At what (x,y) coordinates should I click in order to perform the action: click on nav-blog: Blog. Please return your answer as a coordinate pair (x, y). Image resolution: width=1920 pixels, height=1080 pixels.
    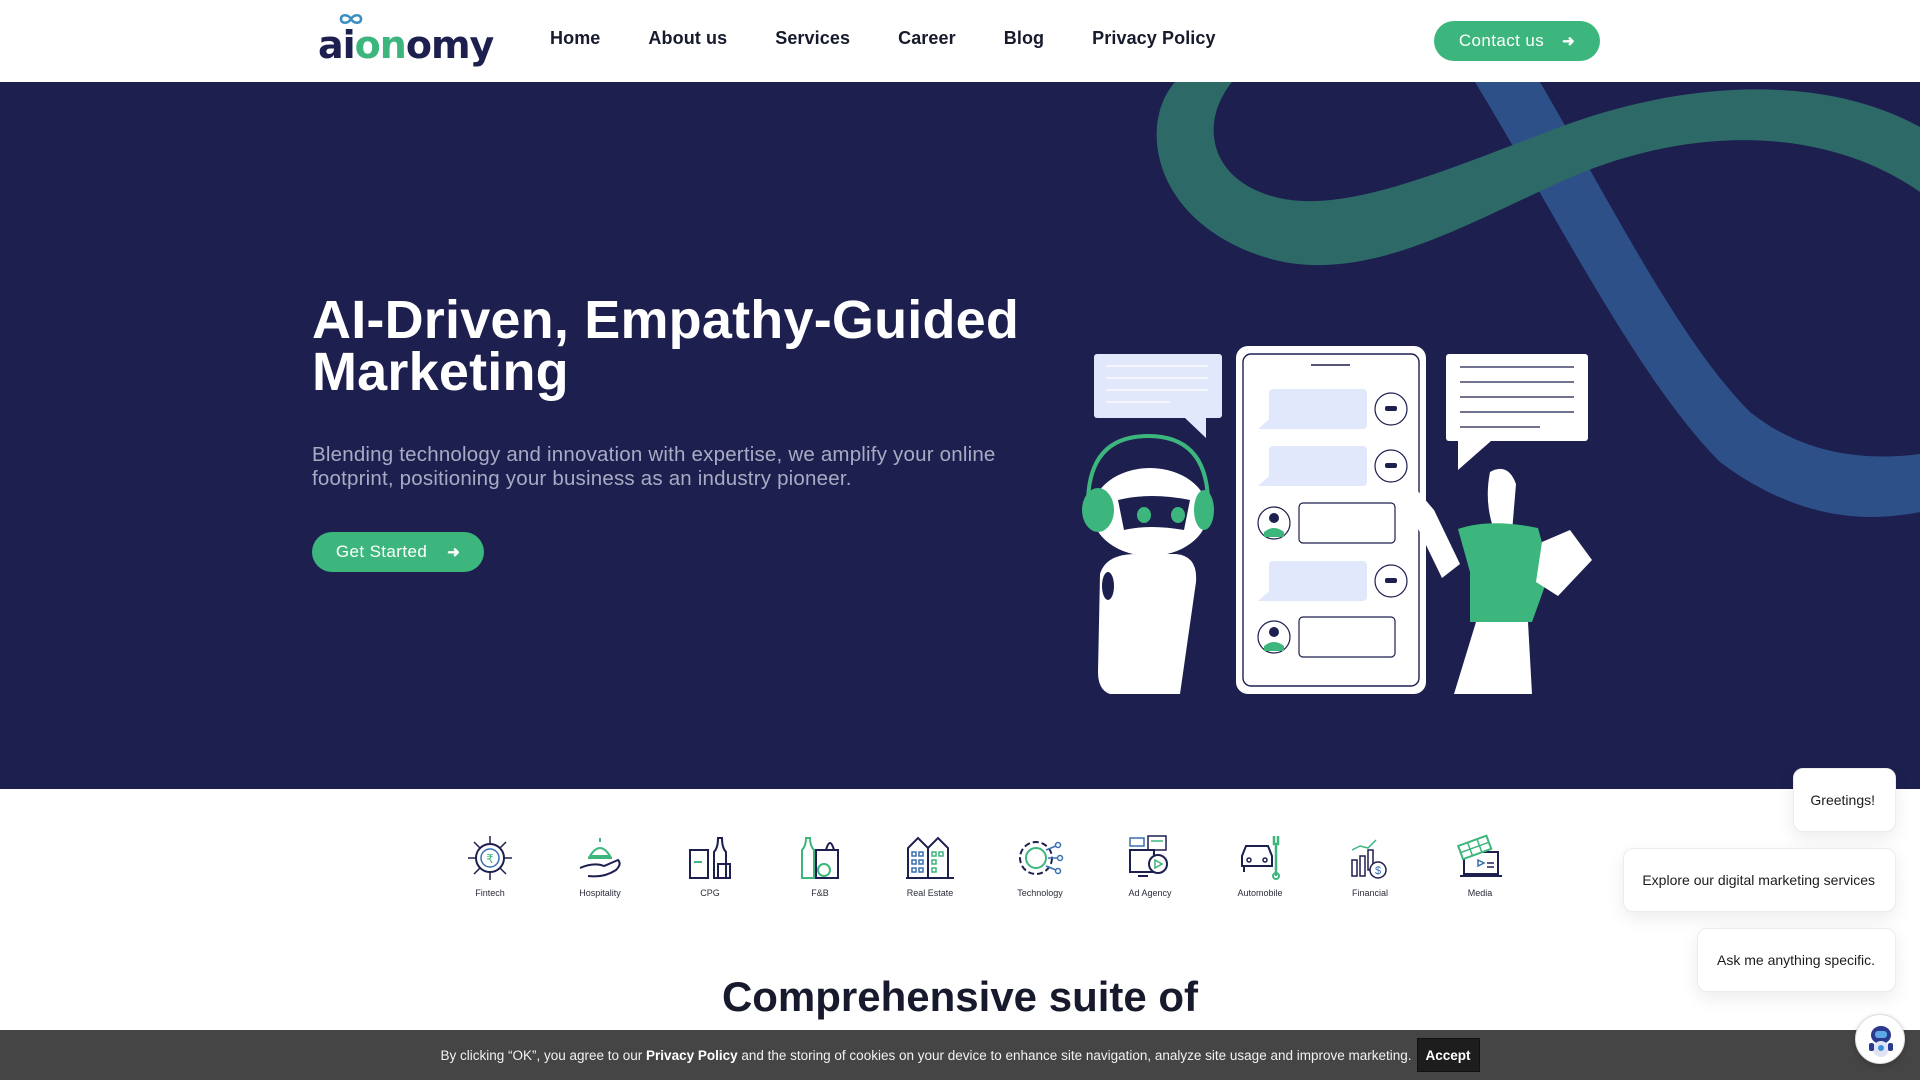
    Looking at the image, I should click on (1024, 38).